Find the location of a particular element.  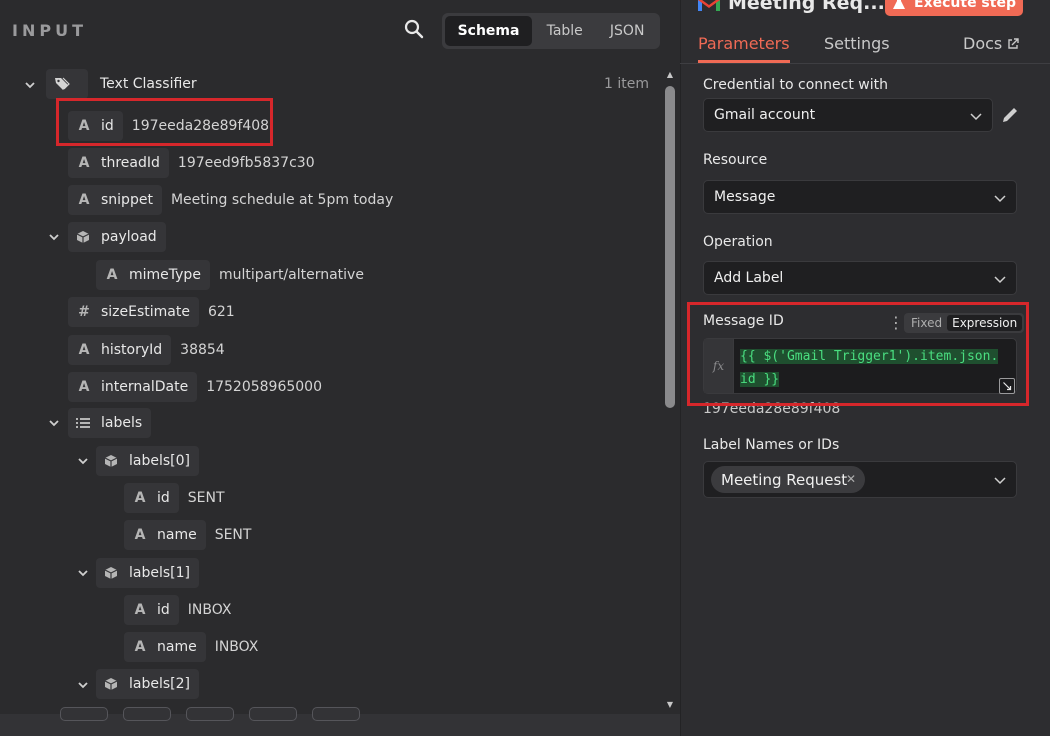

tab-parameters: Parameters is located at coordinates (744, 43).